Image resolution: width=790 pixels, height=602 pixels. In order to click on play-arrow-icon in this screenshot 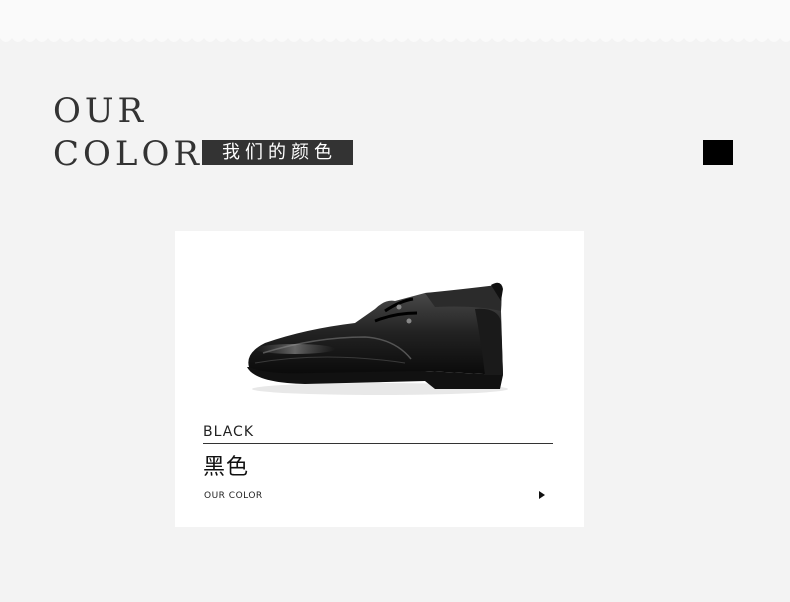, I will do `click(542, 495)`.